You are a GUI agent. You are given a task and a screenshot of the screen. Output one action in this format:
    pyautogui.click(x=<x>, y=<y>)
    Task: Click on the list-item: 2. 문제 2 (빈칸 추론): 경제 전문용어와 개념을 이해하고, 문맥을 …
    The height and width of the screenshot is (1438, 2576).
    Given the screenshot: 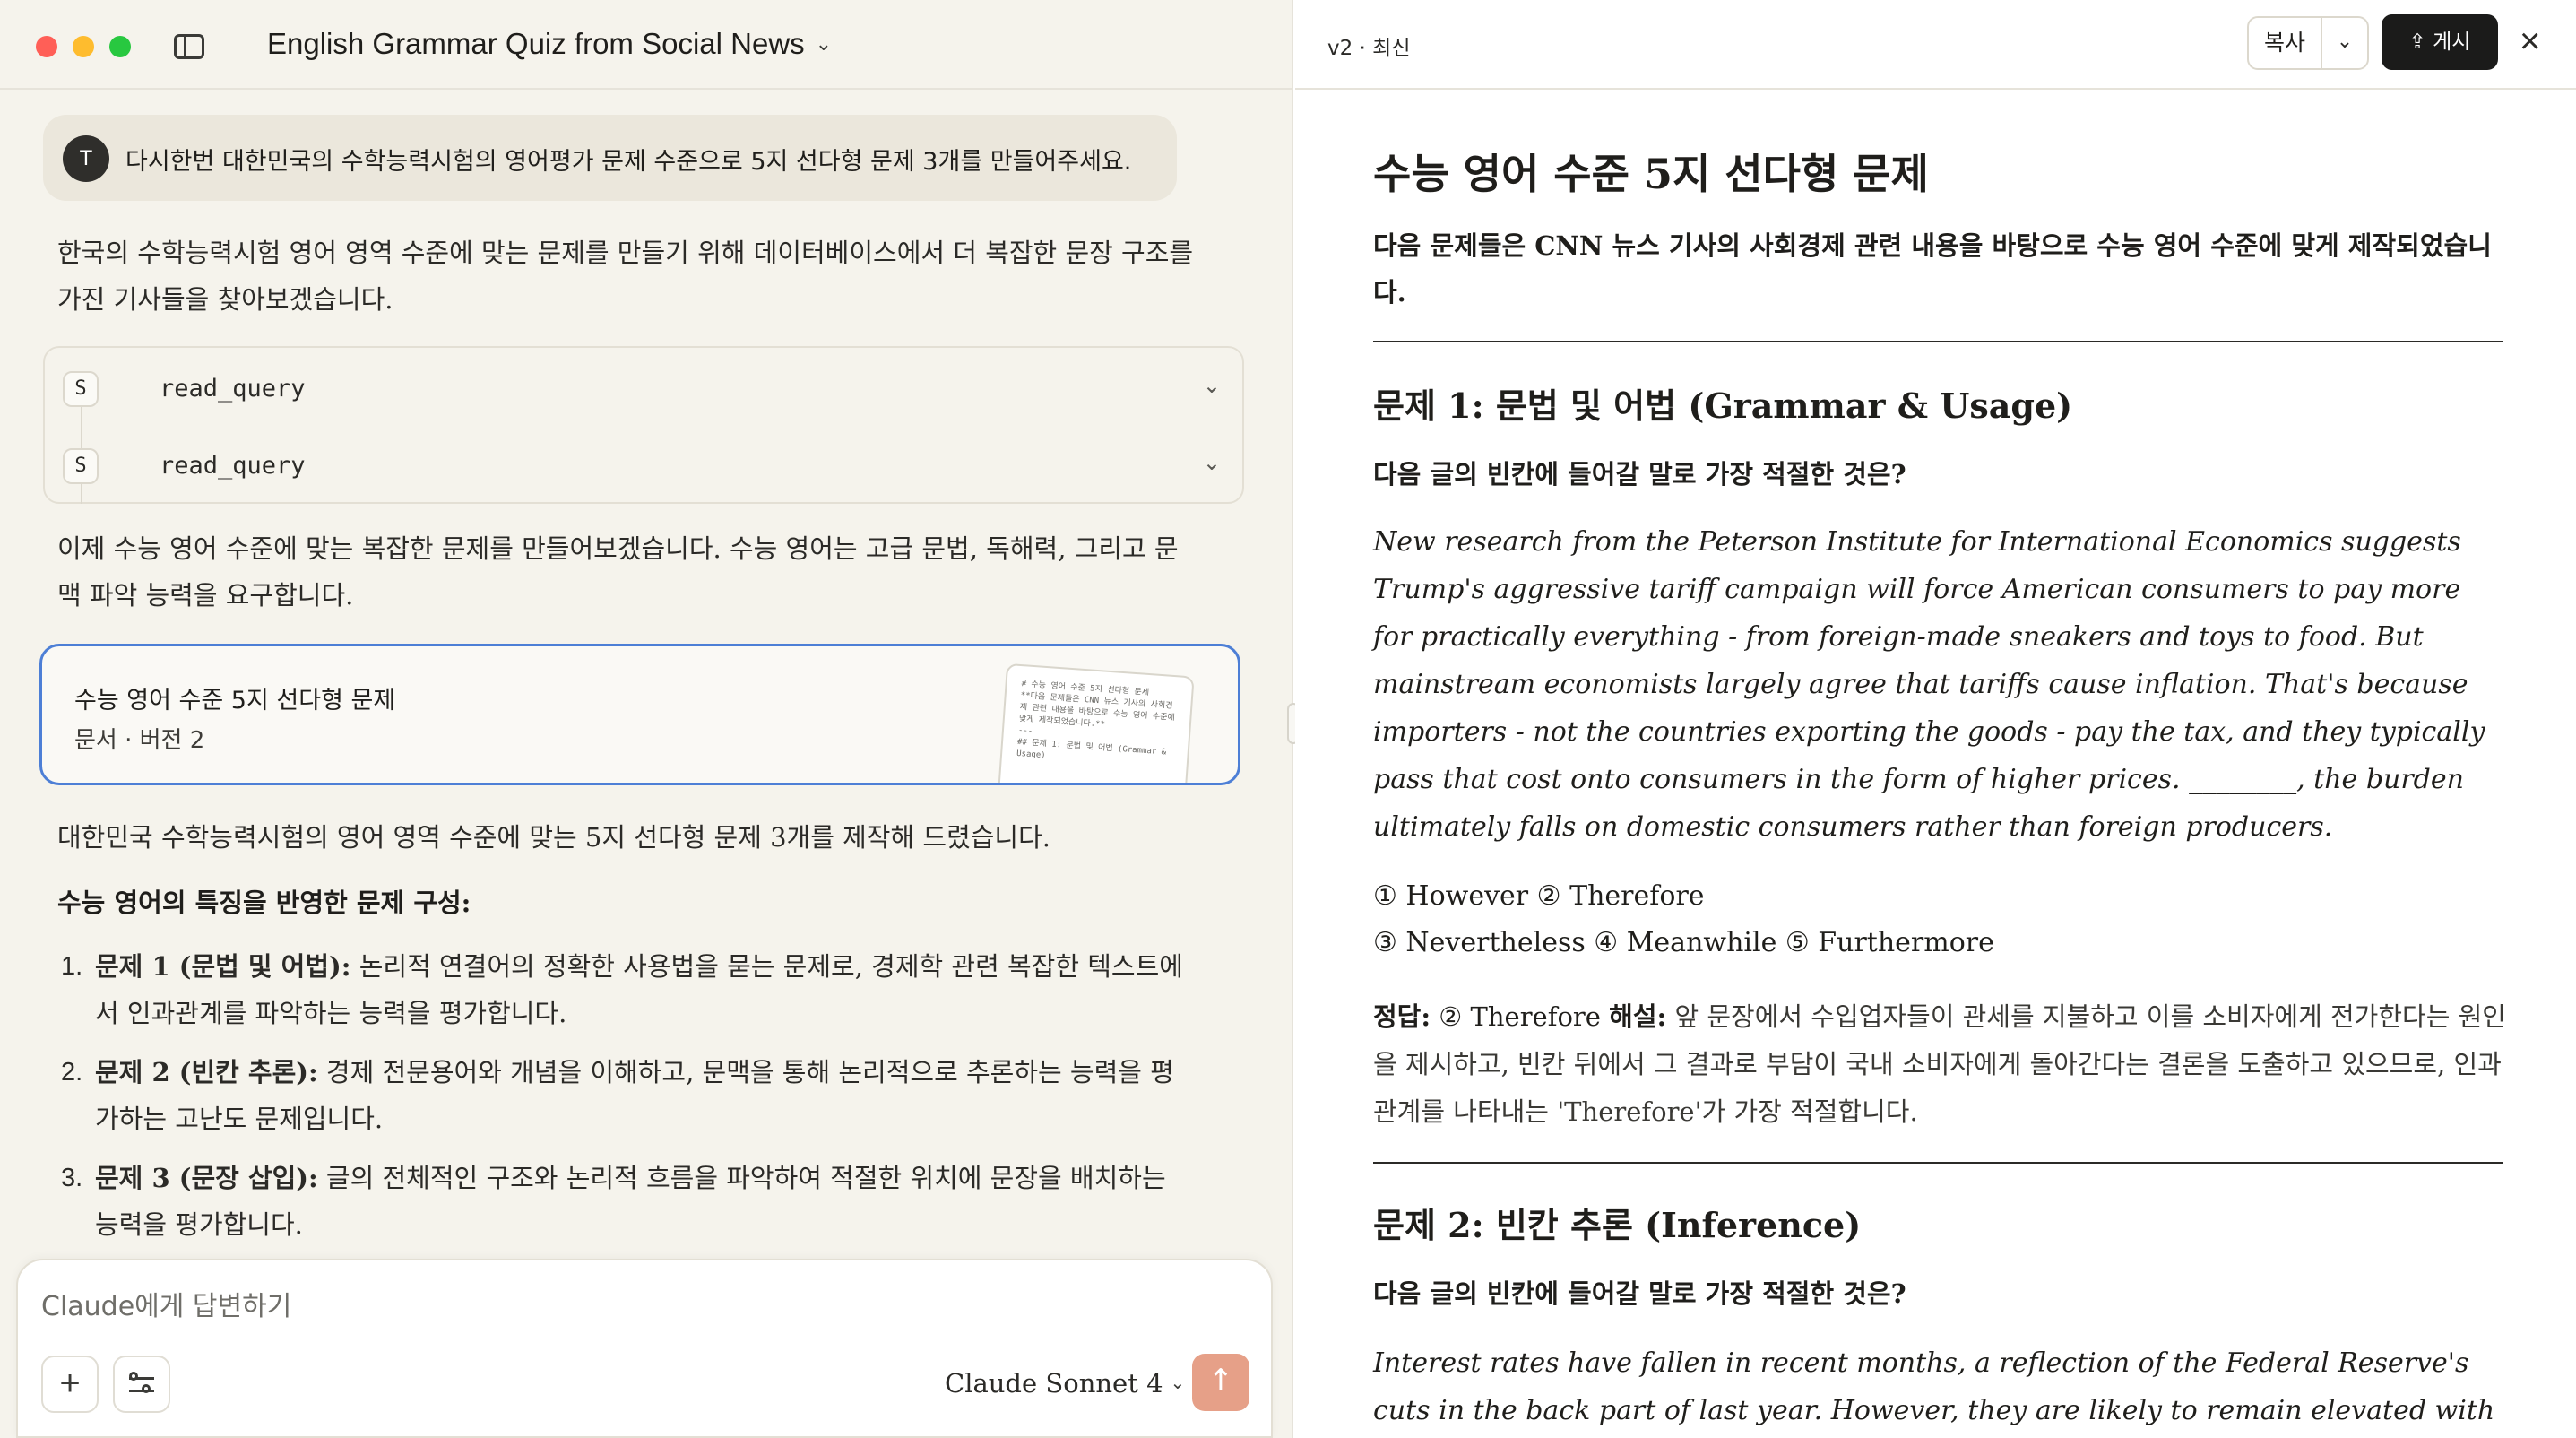 What is the action you would take?
    pyautogui.click(x=626, y=1095)
    